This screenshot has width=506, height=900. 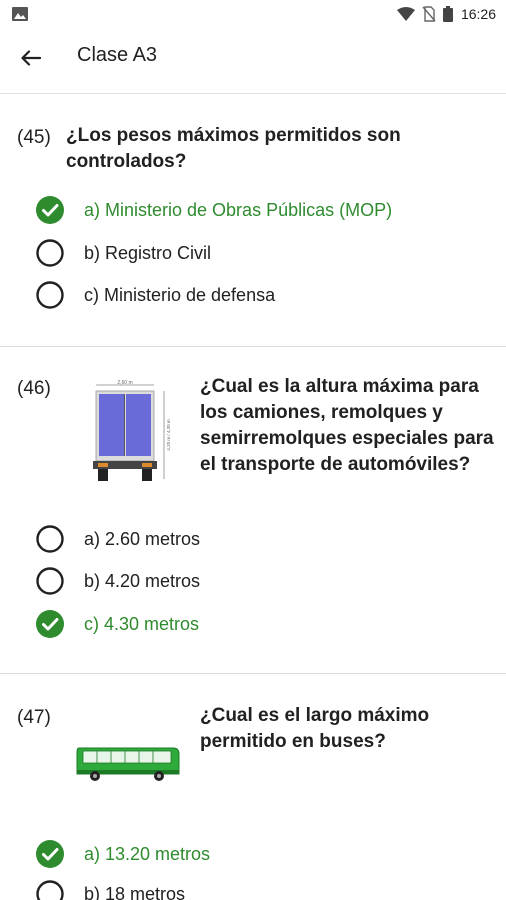 I want to click on answer-option-b: b) Registro Civil, so click(x=123, y=253).